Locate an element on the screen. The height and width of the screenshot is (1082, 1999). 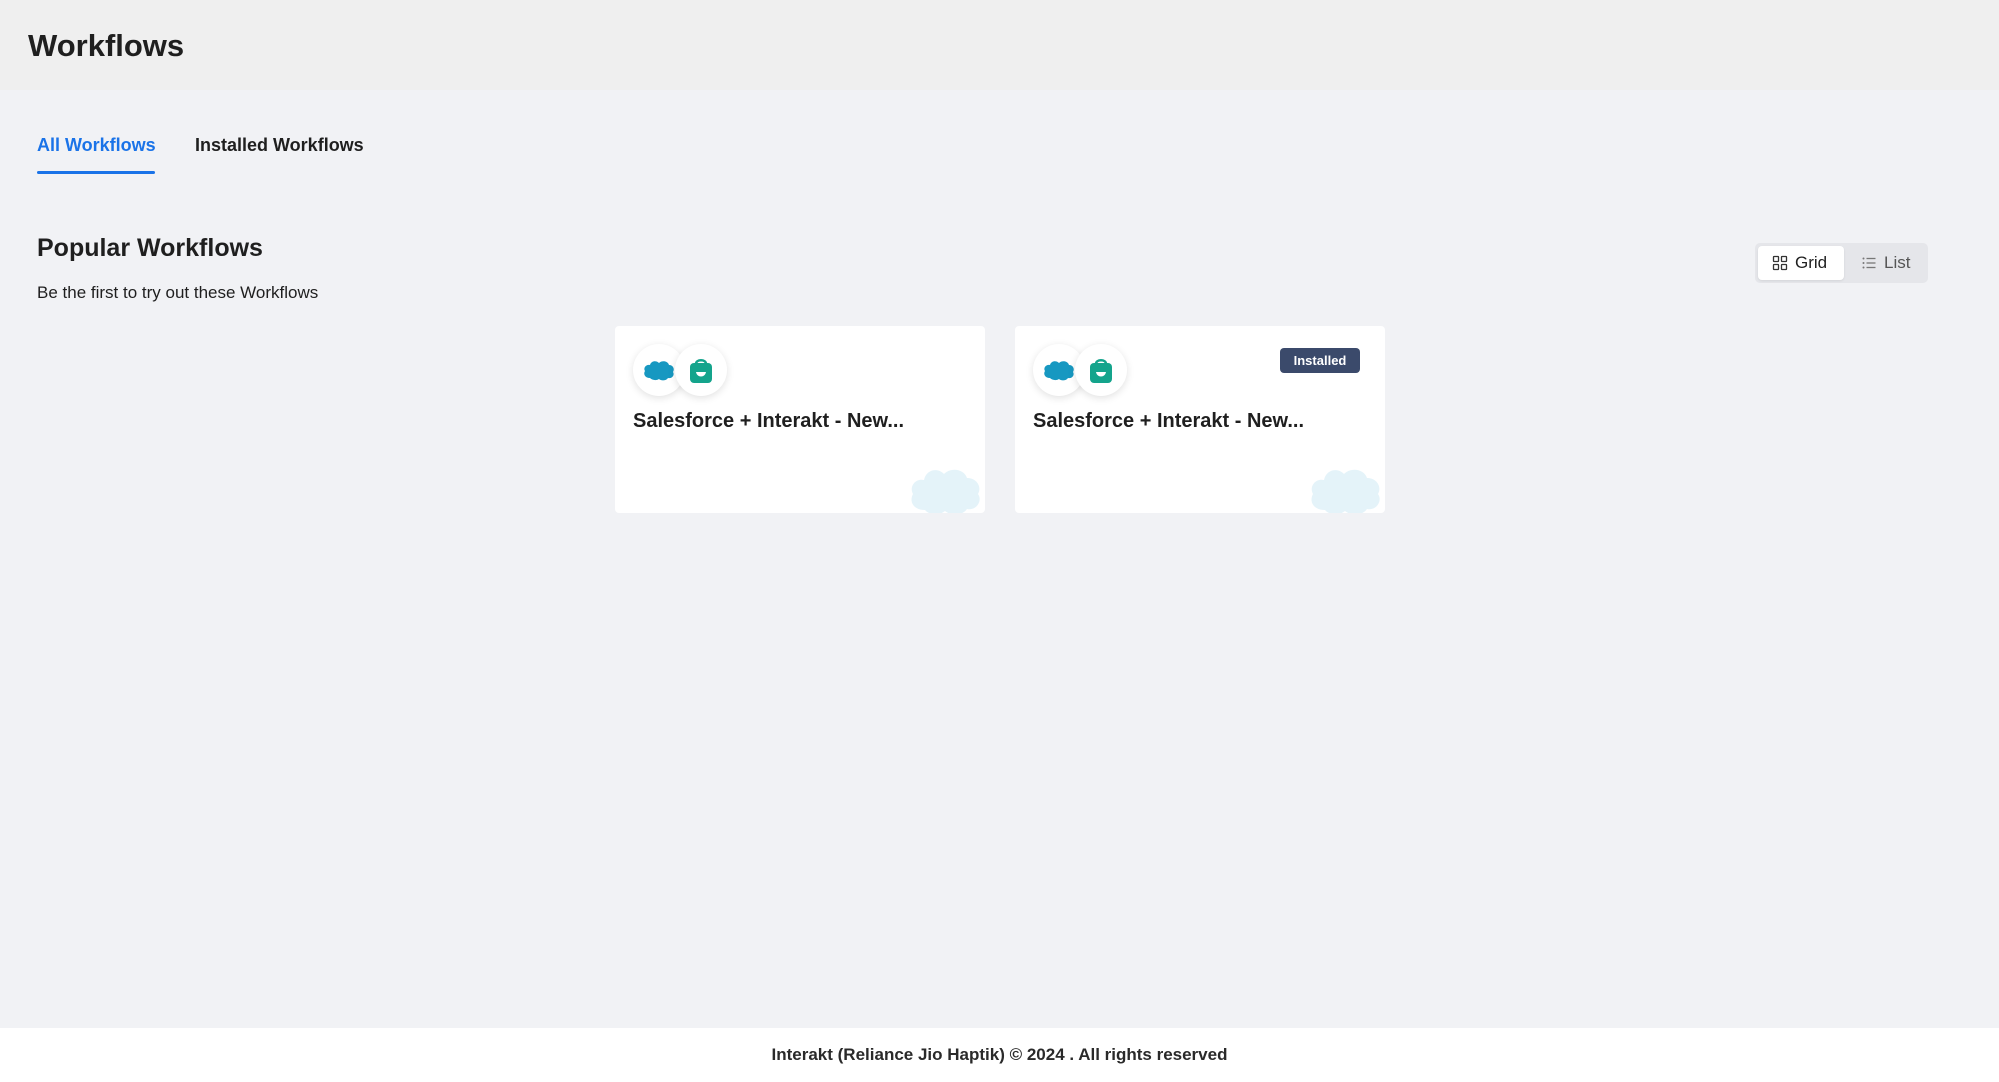
list-view-button: List is located at coordinates (1886, 263).